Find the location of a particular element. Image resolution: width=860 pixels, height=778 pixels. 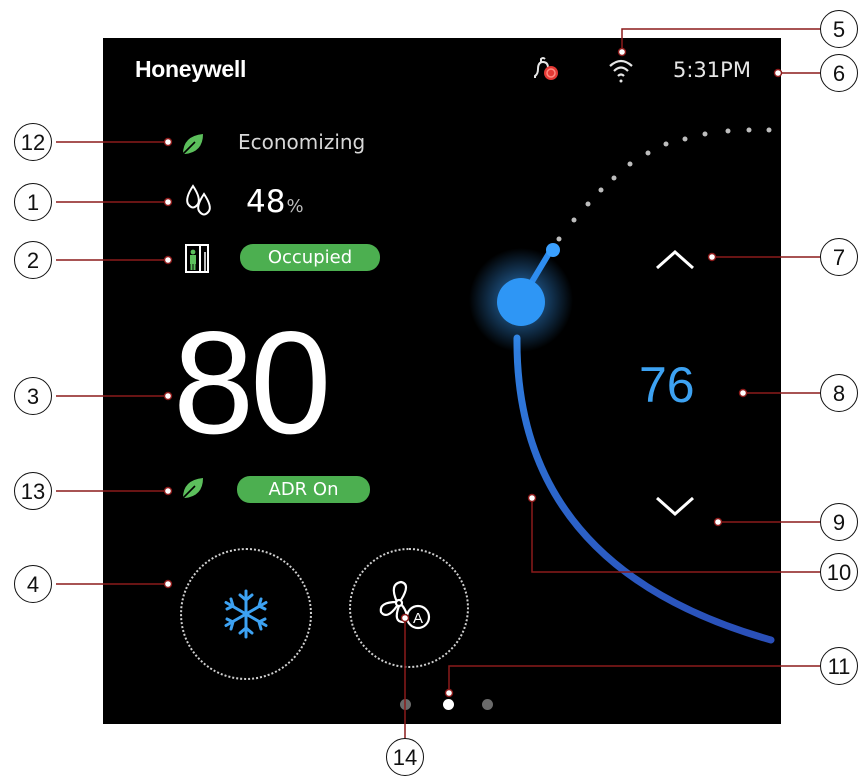

callout-12: 12 is located at coordinates (33, 142).